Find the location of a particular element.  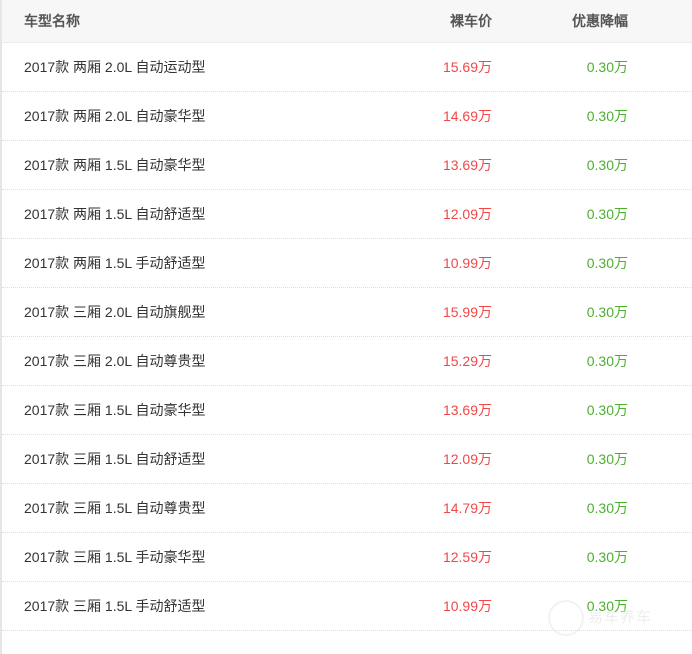

table-row: 2017款 三厢 2.0L 自动旗舰型 15.99万 0.30万 is located at coordinates (347, 312).